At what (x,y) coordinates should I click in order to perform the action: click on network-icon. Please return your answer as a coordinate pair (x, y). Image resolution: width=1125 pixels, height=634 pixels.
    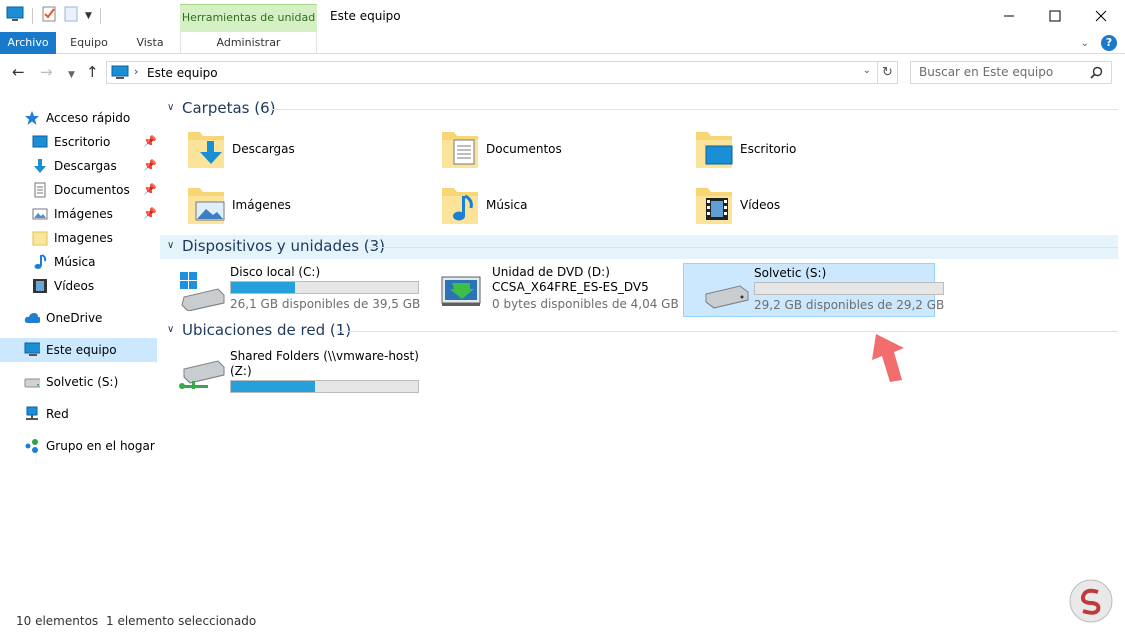
    Looking at the image, I should click on (32, 413).